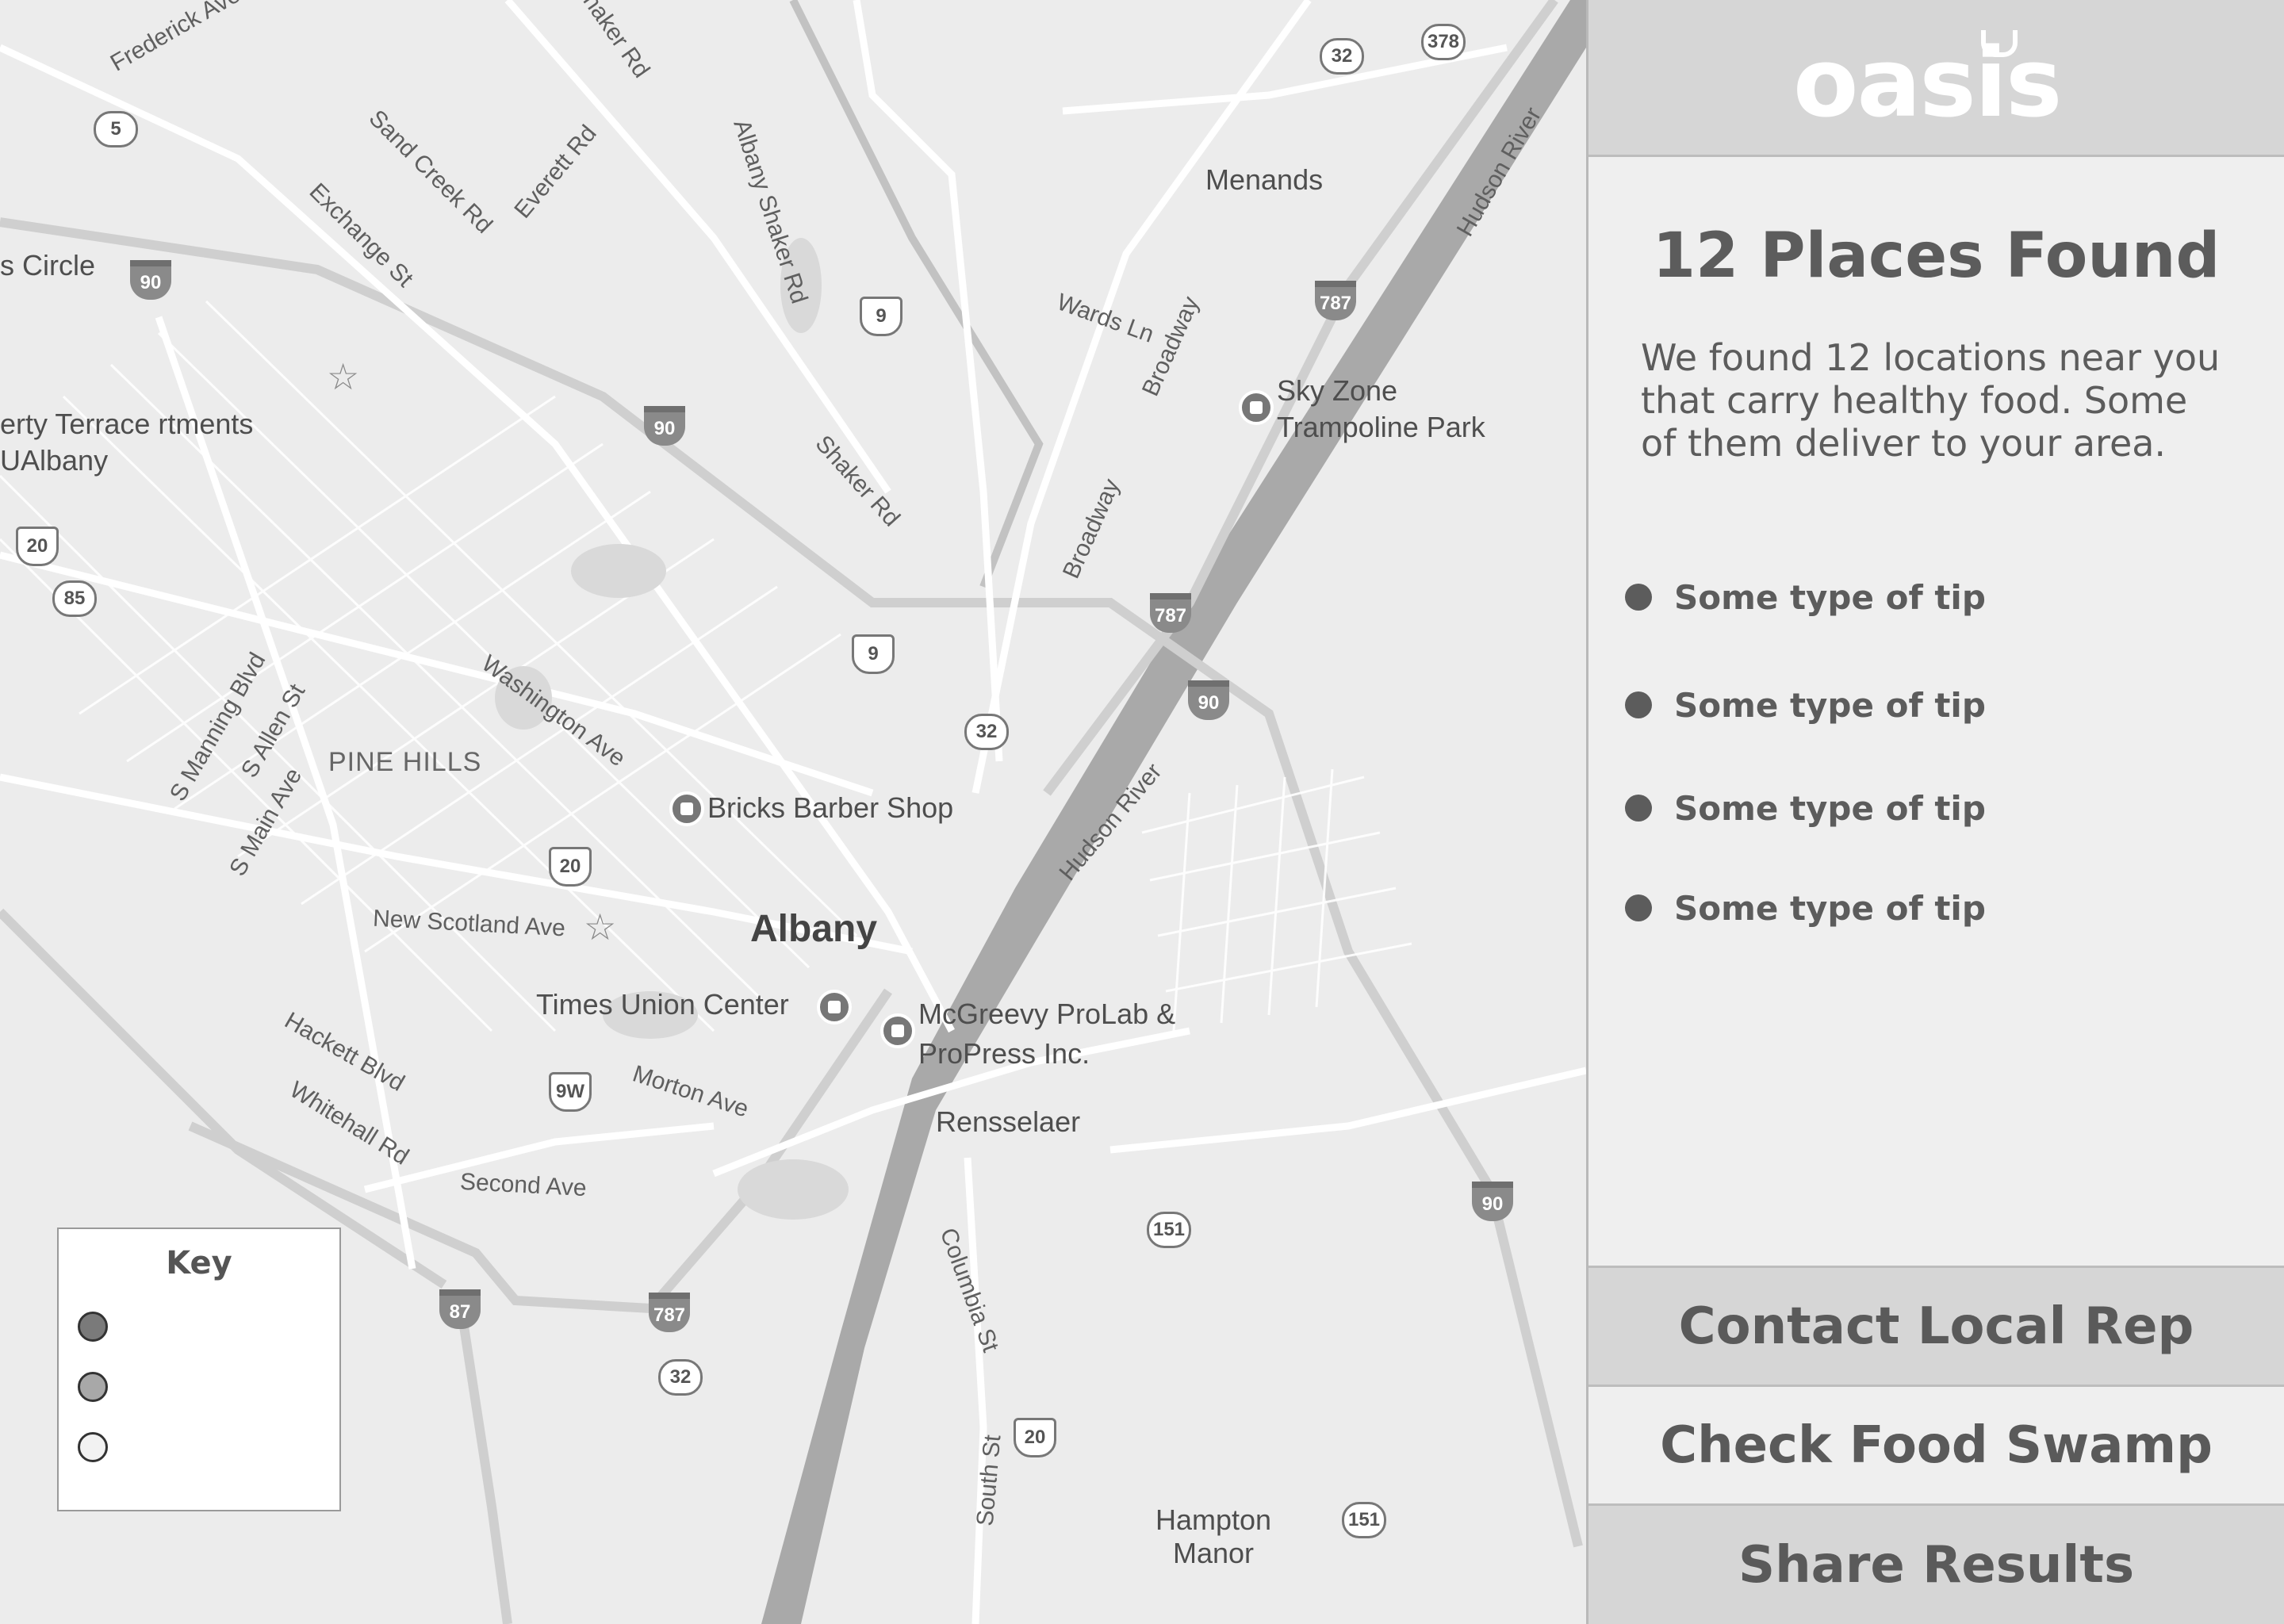 This screenshot has width=2284, height=1624. Describe the element at coordinates (116, 129) in the screenshot. I see `route-shield: 5` at that location.